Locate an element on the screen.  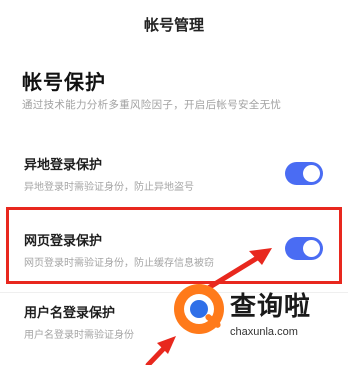
setting-row-remote-login: 异地登录保护 异地登录时需验证身份，防止异地盗号 is located at coordinates (174, 176).